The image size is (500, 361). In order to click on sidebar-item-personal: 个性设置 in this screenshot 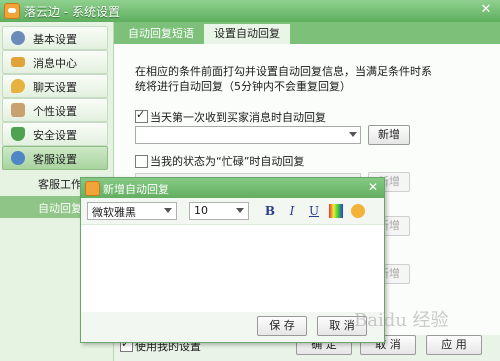, I will do `click(55, 110)`.